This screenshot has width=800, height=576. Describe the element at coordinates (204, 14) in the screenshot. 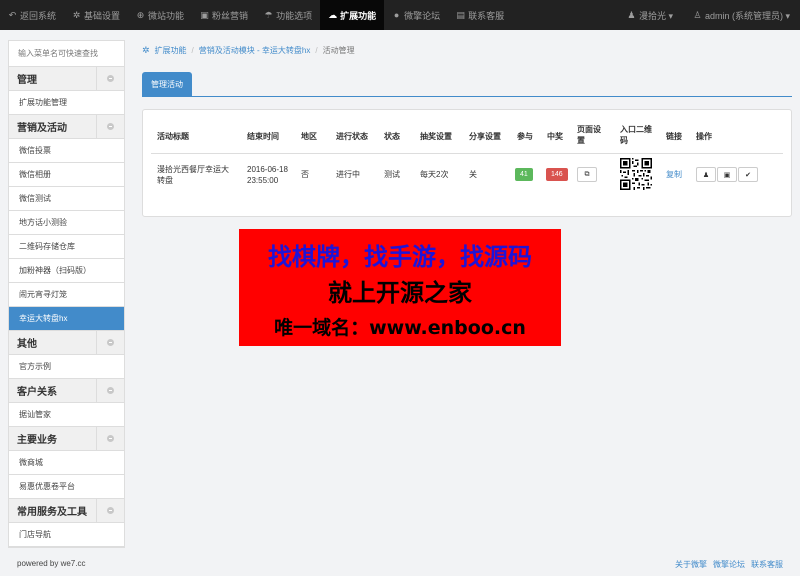

I see `users-icon: ▣` at that location.